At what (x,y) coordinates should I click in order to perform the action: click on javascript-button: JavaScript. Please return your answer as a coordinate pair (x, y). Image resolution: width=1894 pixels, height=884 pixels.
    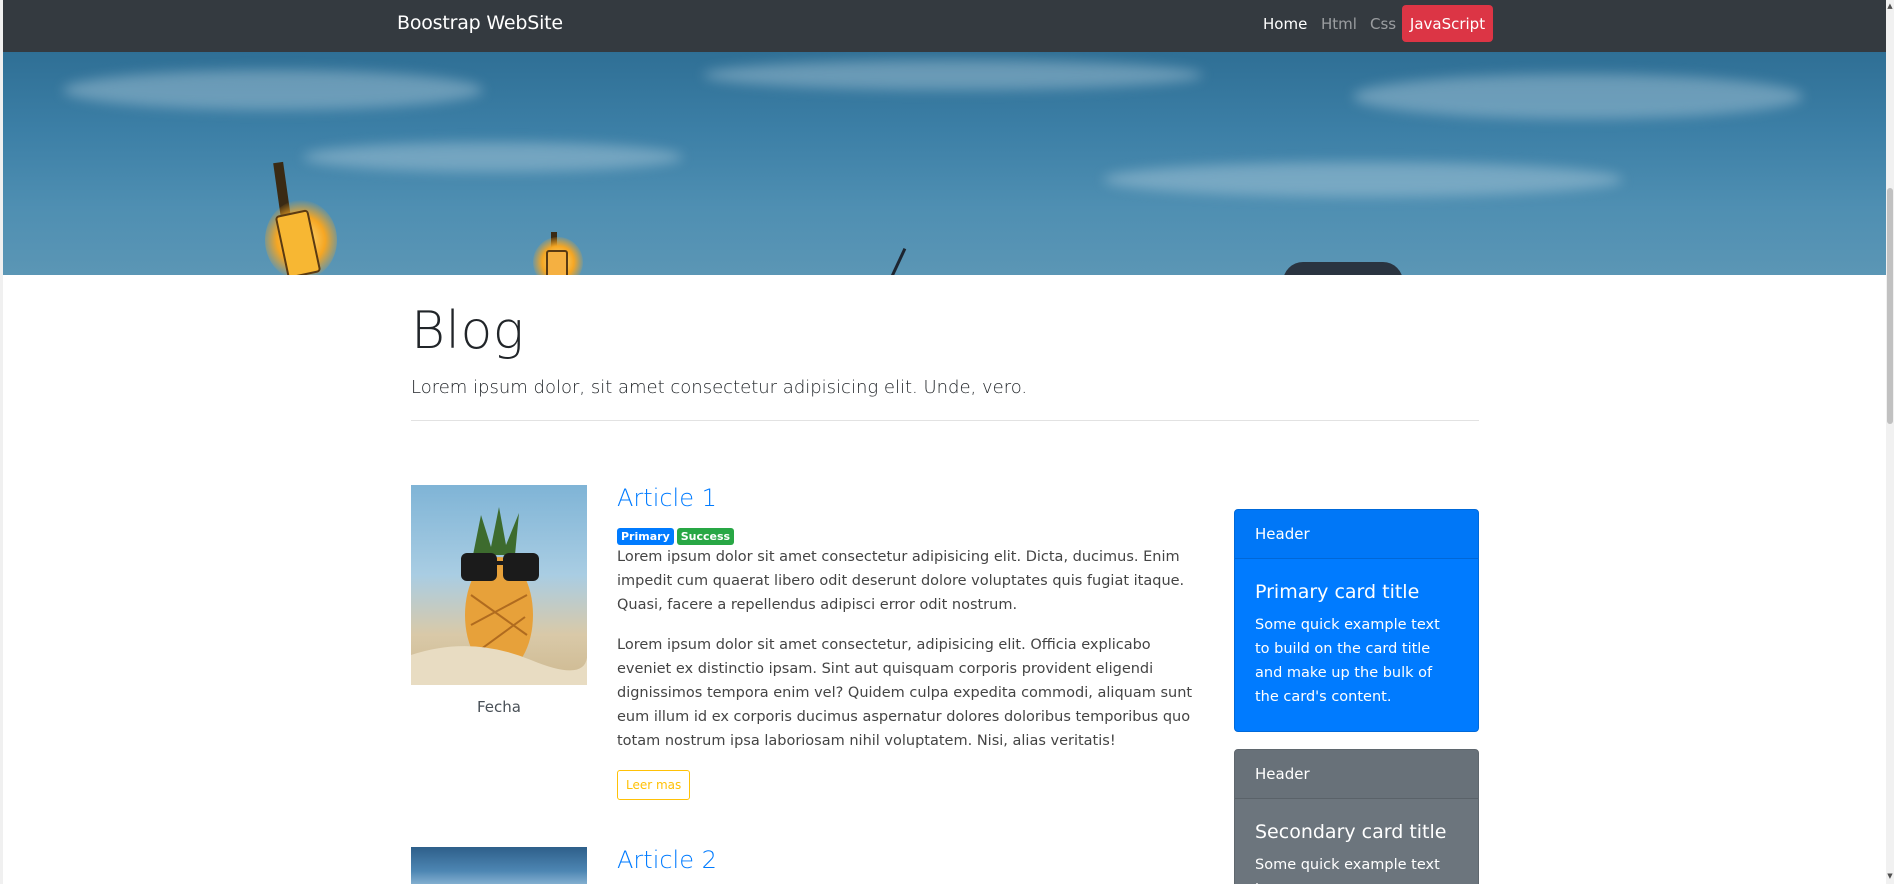
    Looking at the image, I should click on (1447, 23).